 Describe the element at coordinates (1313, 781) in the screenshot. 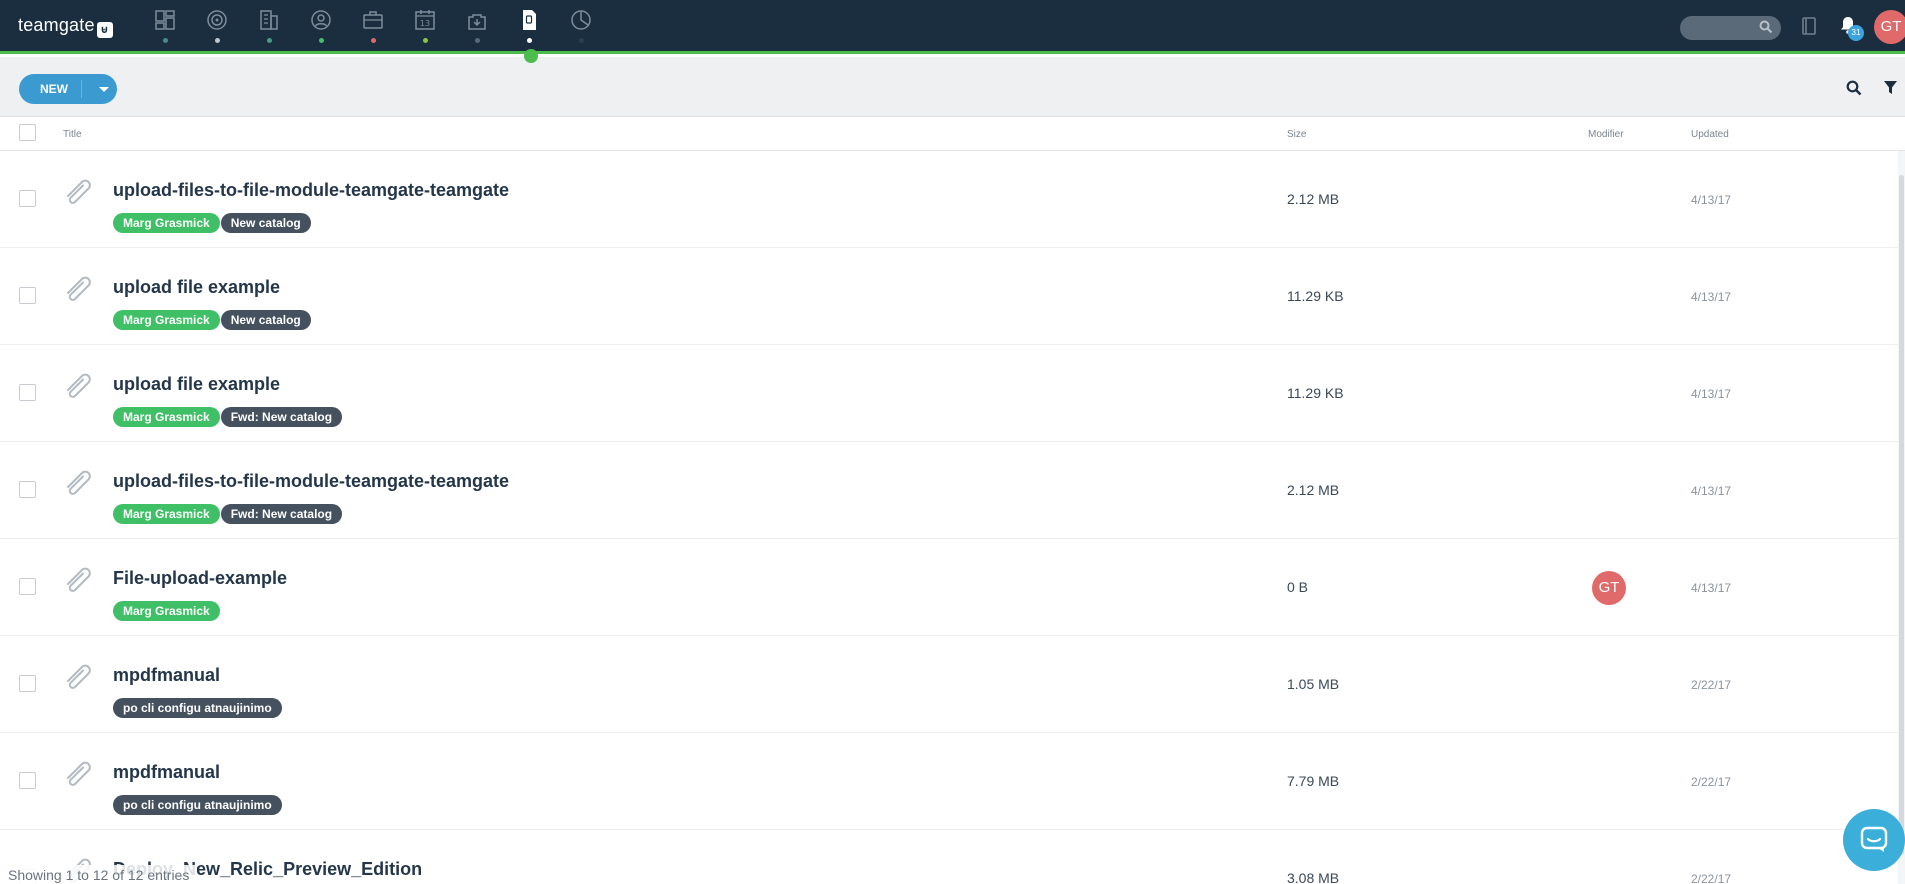

I see `file-size: 7.79 MB` at that location.